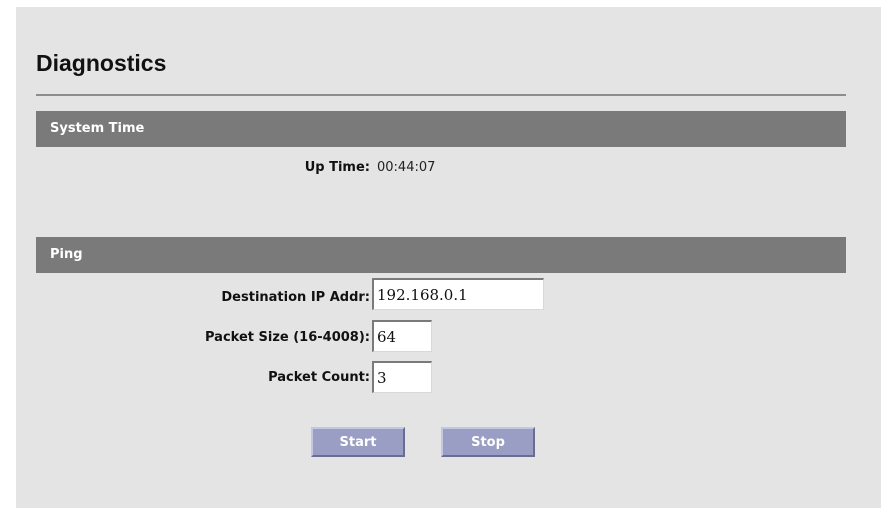 The width and height of the screenshot is (881, 508). Describe the element at coordinates (287, 337) in the screenshot. I see `packet-size-label: Packet Size (16-4008):` at that location.